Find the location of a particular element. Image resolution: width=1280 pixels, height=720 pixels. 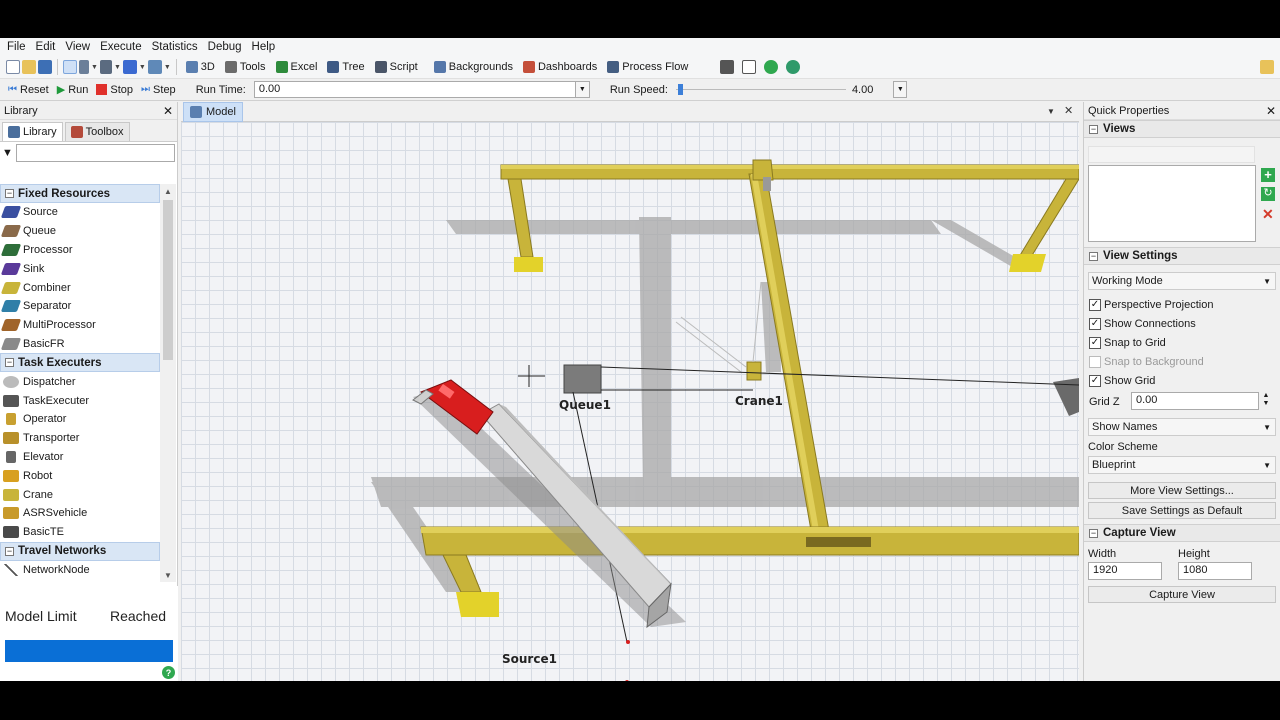

menu-debug: Debug is located at coordinates (225, 47).